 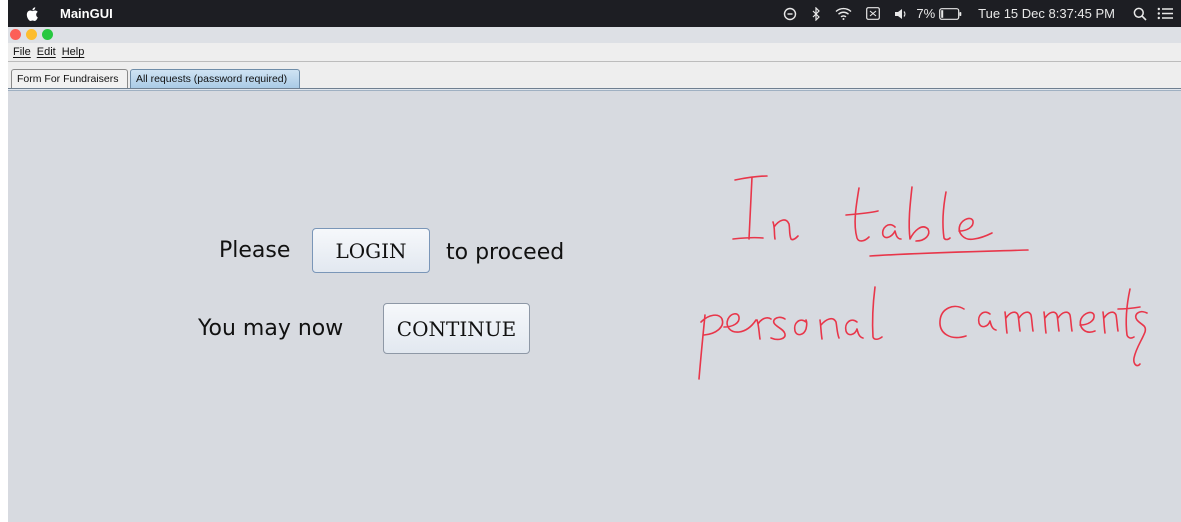 What do you see at coordinates (15, 34) in the screenshot?
I see `close-window-button` at bounding box center [15, 34].